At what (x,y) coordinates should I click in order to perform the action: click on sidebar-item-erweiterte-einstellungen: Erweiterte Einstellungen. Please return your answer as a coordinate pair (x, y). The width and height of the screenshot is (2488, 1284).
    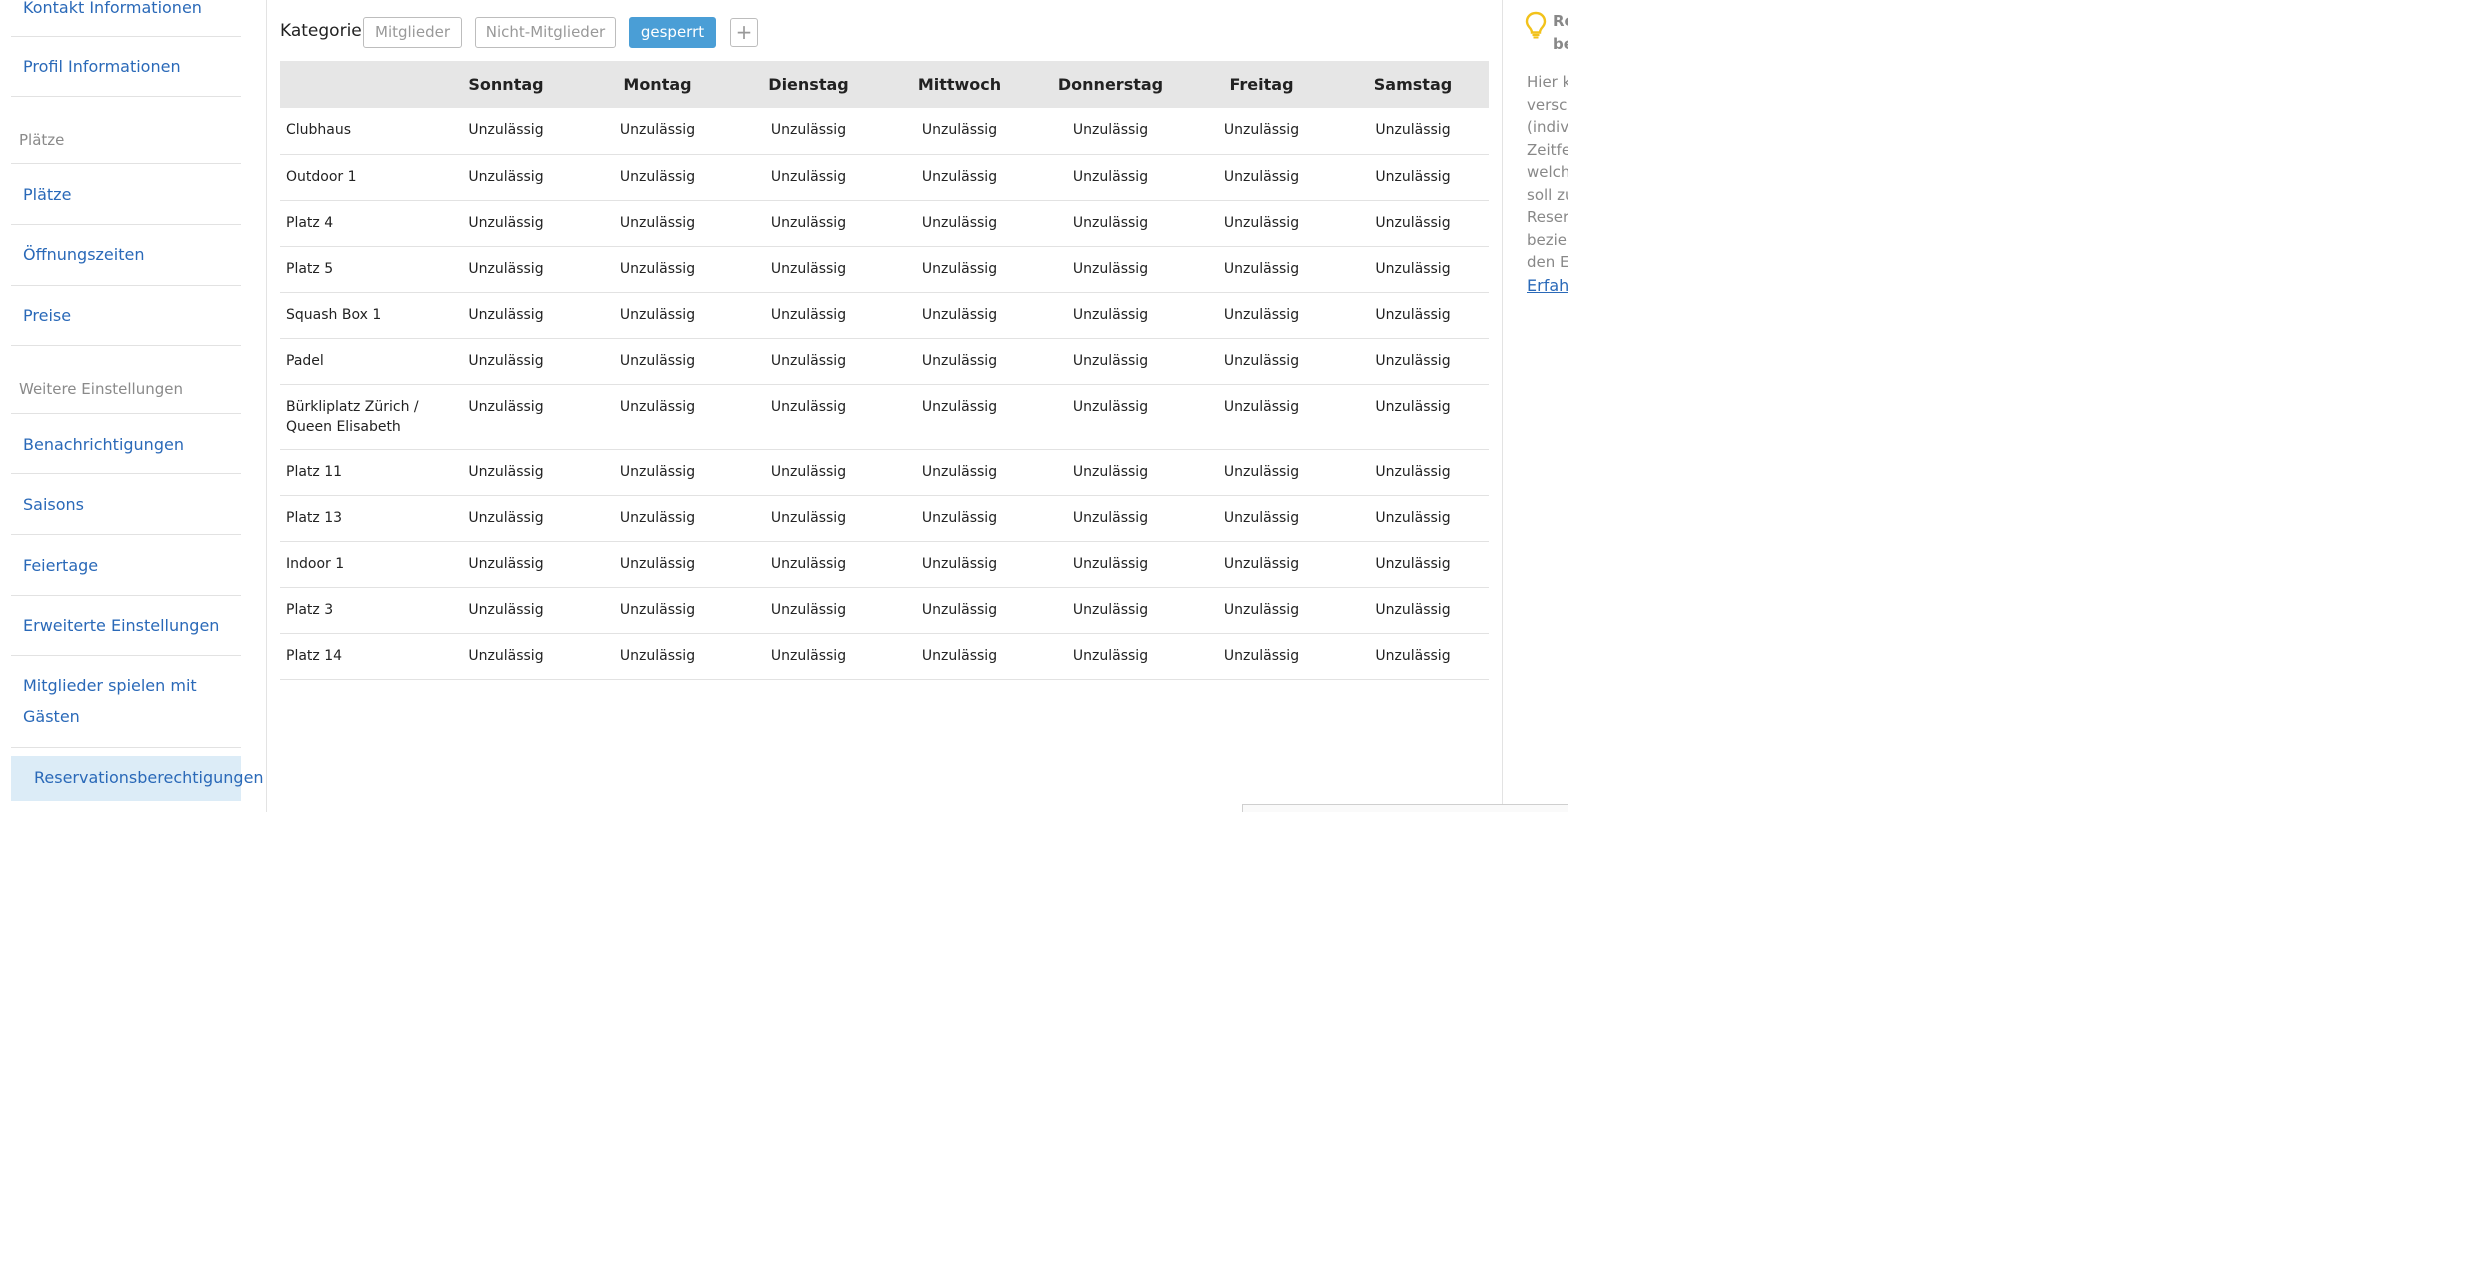
    Looking at the image, I should click on (121, 625).